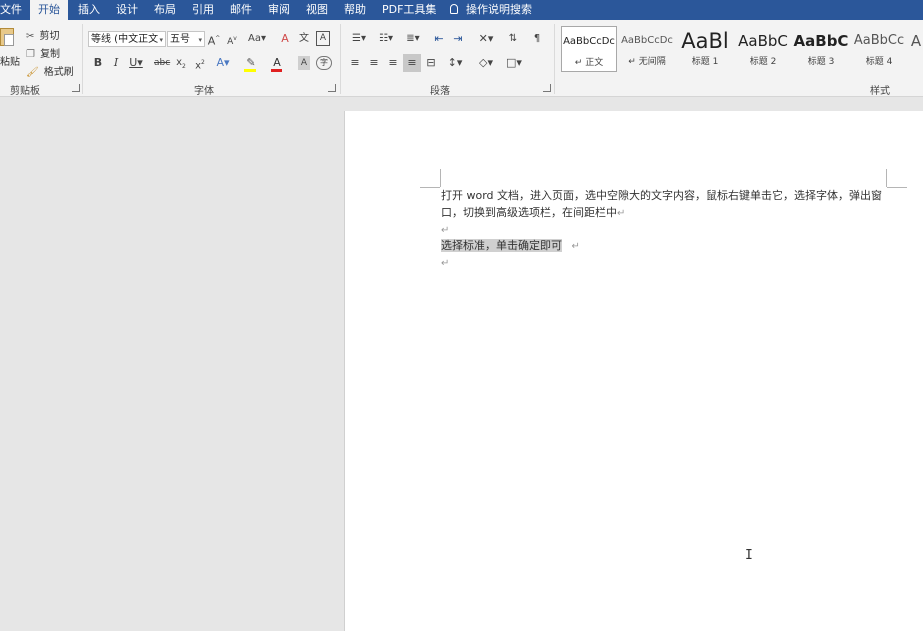 The width and height of the screenshot is (923, 631). I want to click on character-border-icon: A, so click(323, 38).